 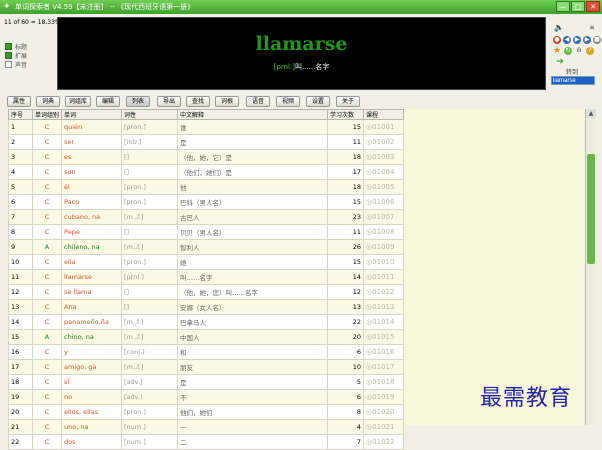 What do you see at coordinates (346, 157) in the screenshot?
I see `row-count: 18` at bounding box center [346, 157].